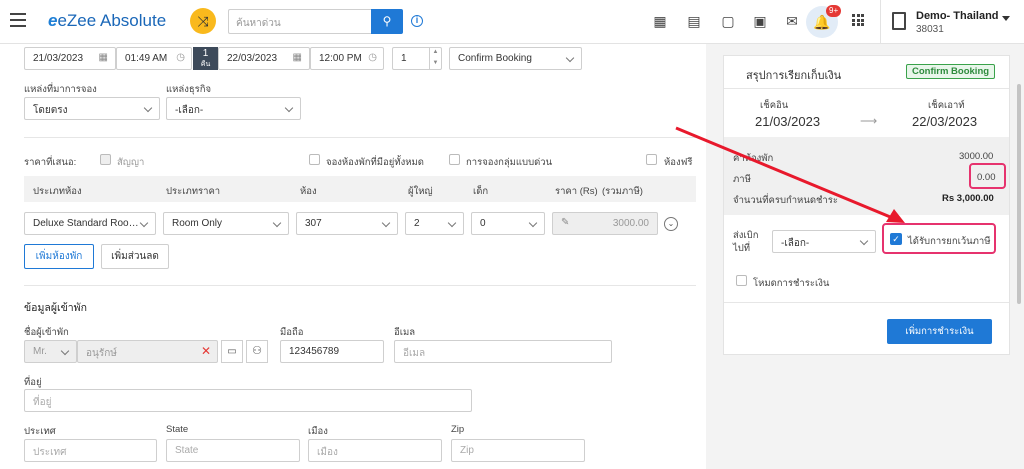 Image resolution: width=1024 pixels, height=469 pixels. Describe the element at coordinates (790, 174) in the screenshot. I see `annotation-arrow` at that location.